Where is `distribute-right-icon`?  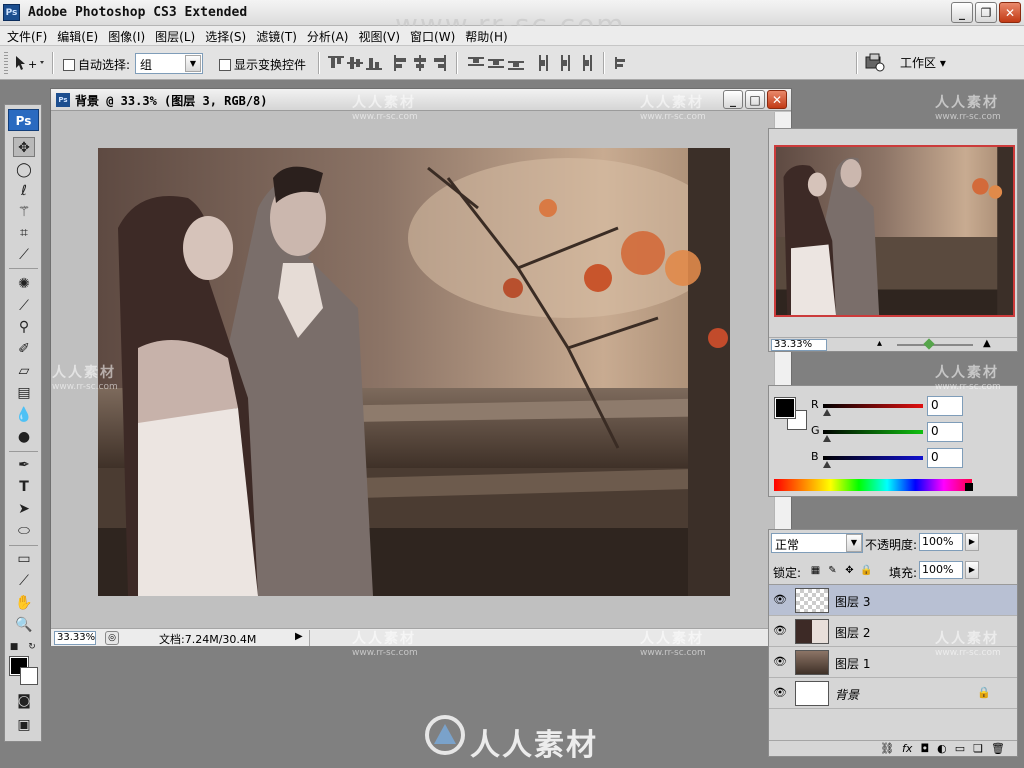
distribute-right-icon is located at coordinates (585, 63).